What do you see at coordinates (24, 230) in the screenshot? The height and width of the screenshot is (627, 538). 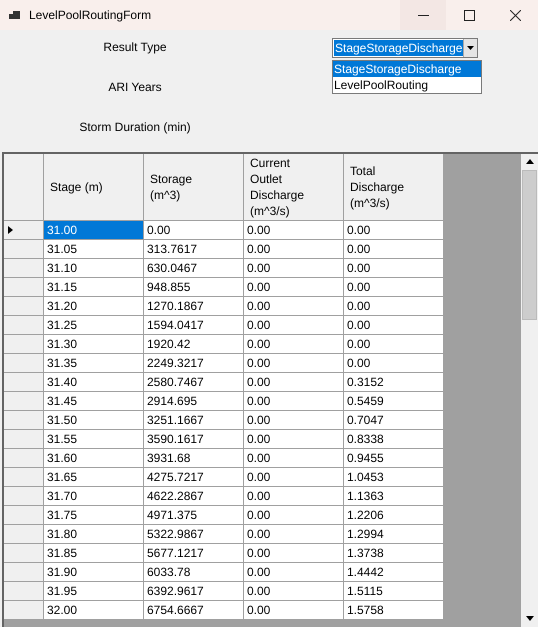 I see `row-header` at bounding box center [24, 230].